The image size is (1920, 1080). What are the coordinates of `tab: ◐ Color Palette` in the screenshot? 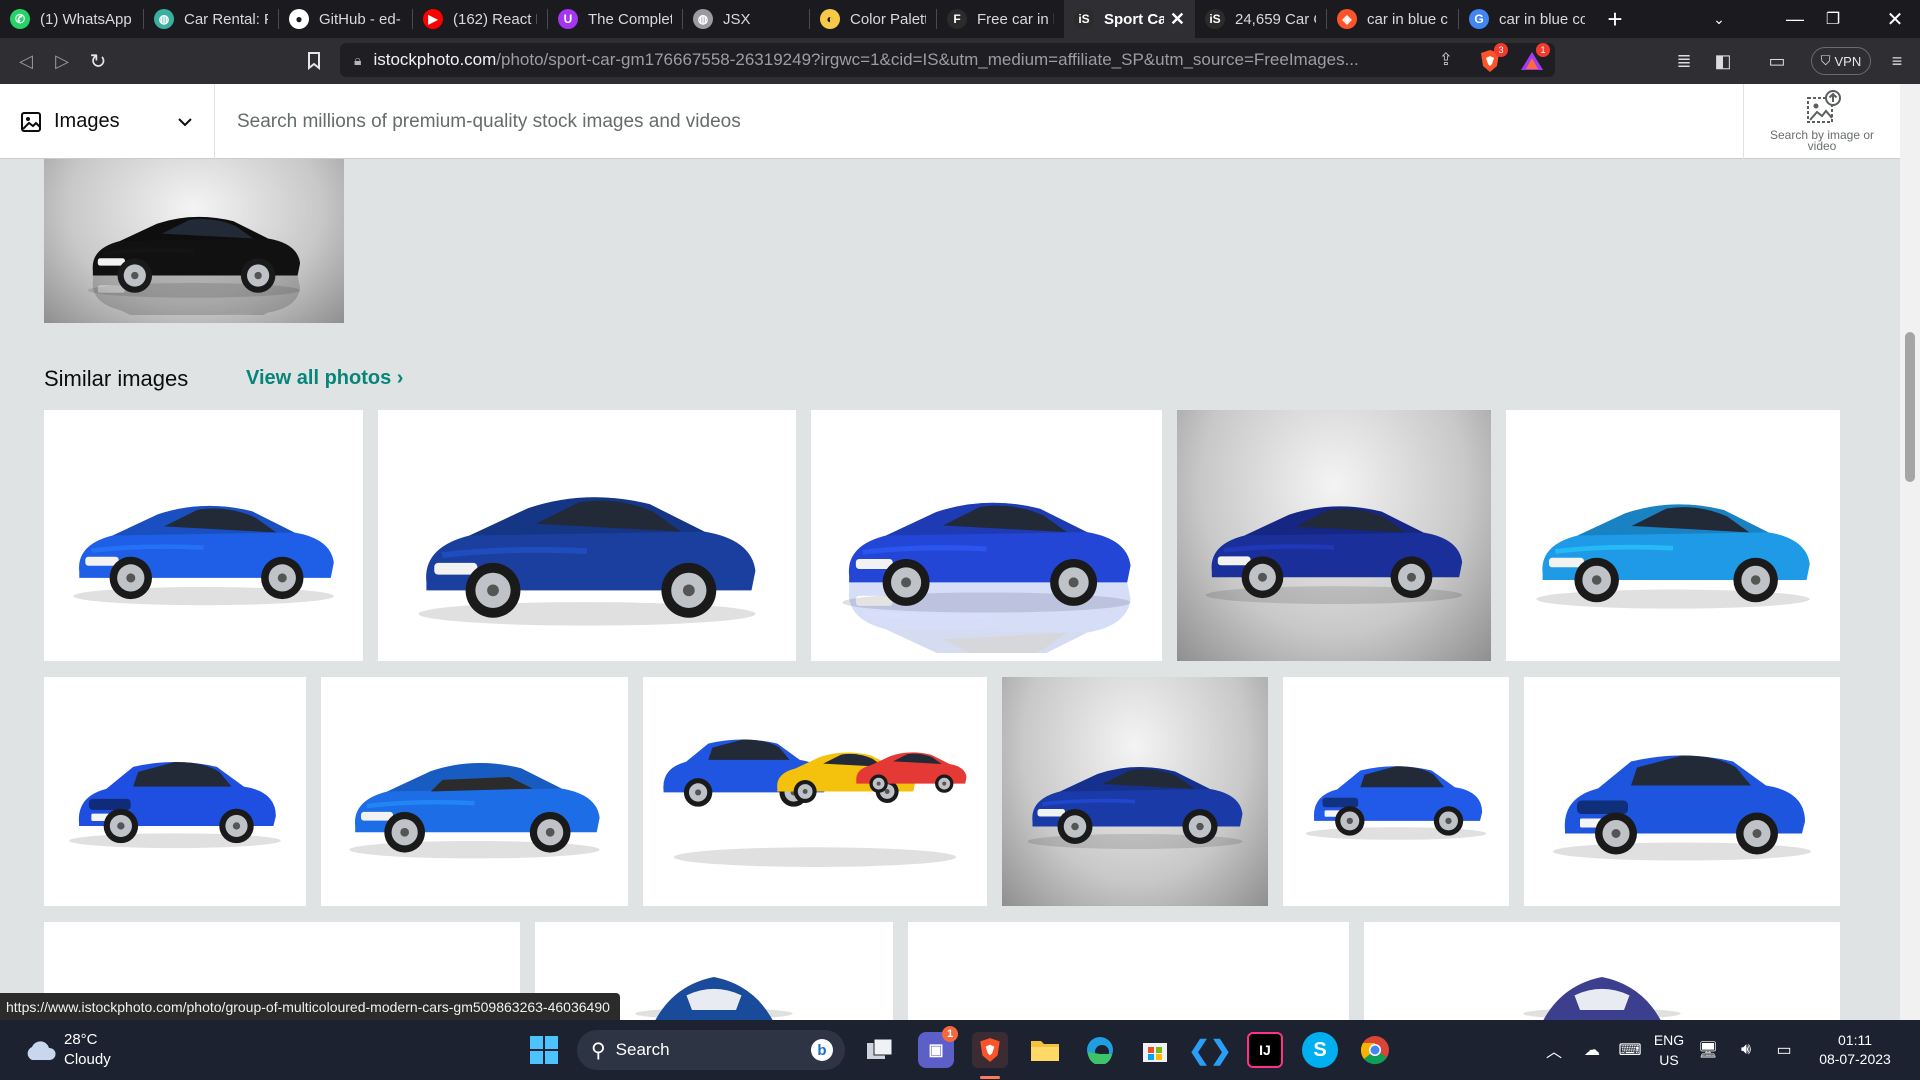 It's located at (873, 19).